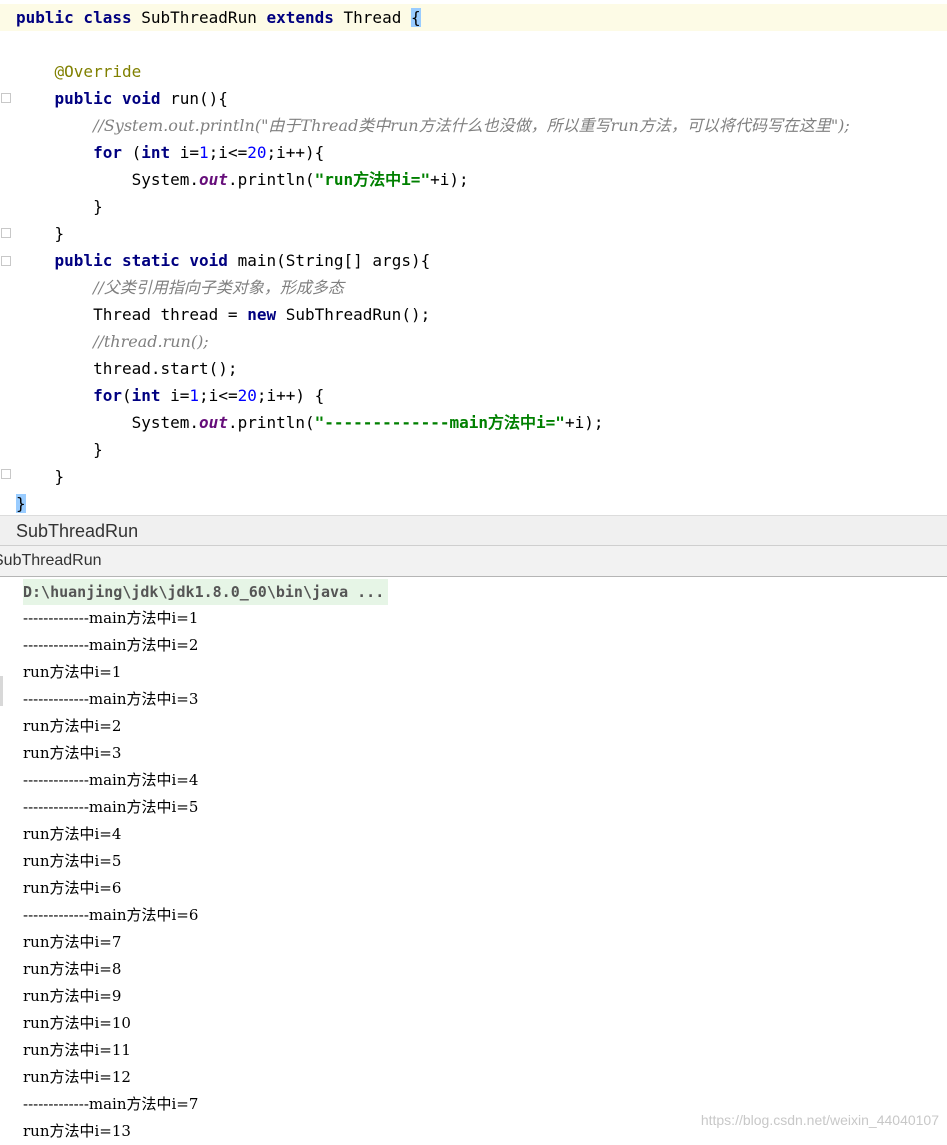 This screenshot has width=947, height=1145. What do you see at coordinates (218, 287) in the screenshot?
I see `code-line: //父类引用指向子类对象，形成多态` at bounding box center [218, 287].